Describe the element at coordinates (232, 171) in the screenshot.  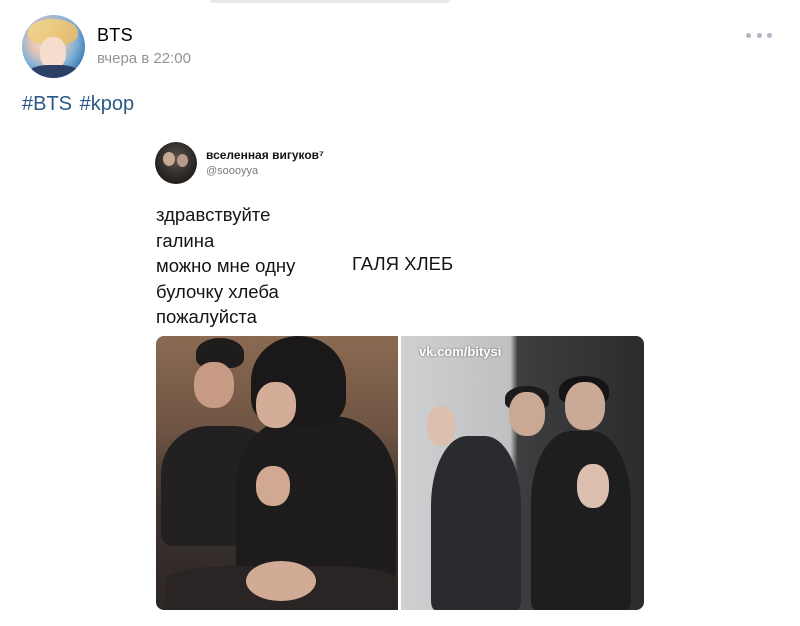
I see `tweet-handle: @soooyya` at that location.